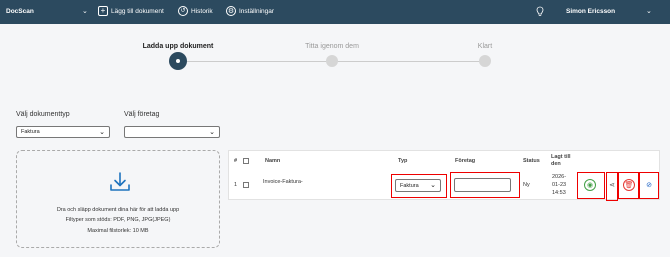 The width and height of the screenshot is (670, 257). Describe the element at coordinates (559, 185) in the screenshot. I see `row-date-day: 01-23` at that location.